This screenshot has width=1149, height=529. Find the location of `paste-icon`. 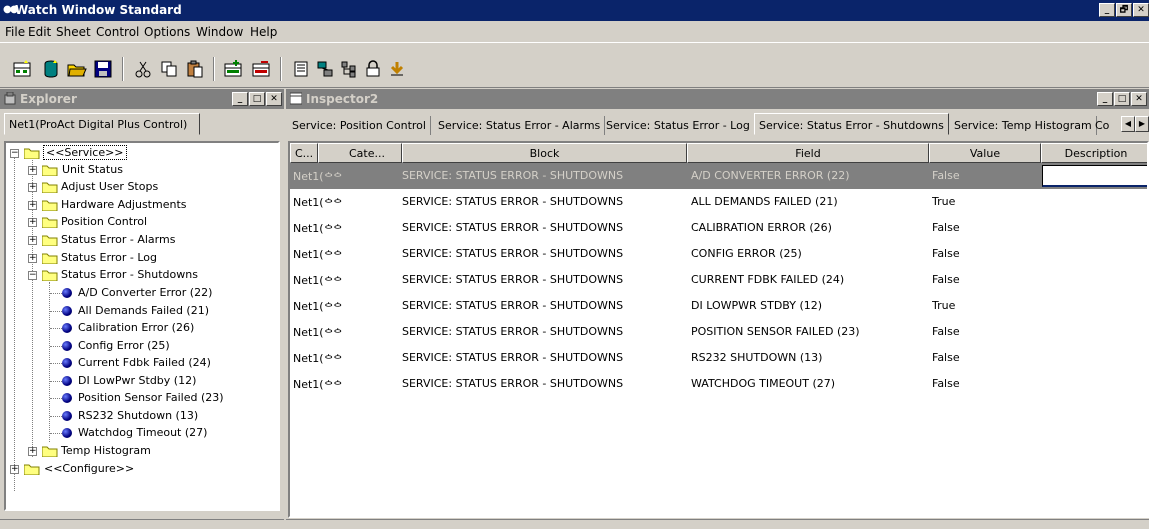

paste-icon is located at coordinates (195, 69).